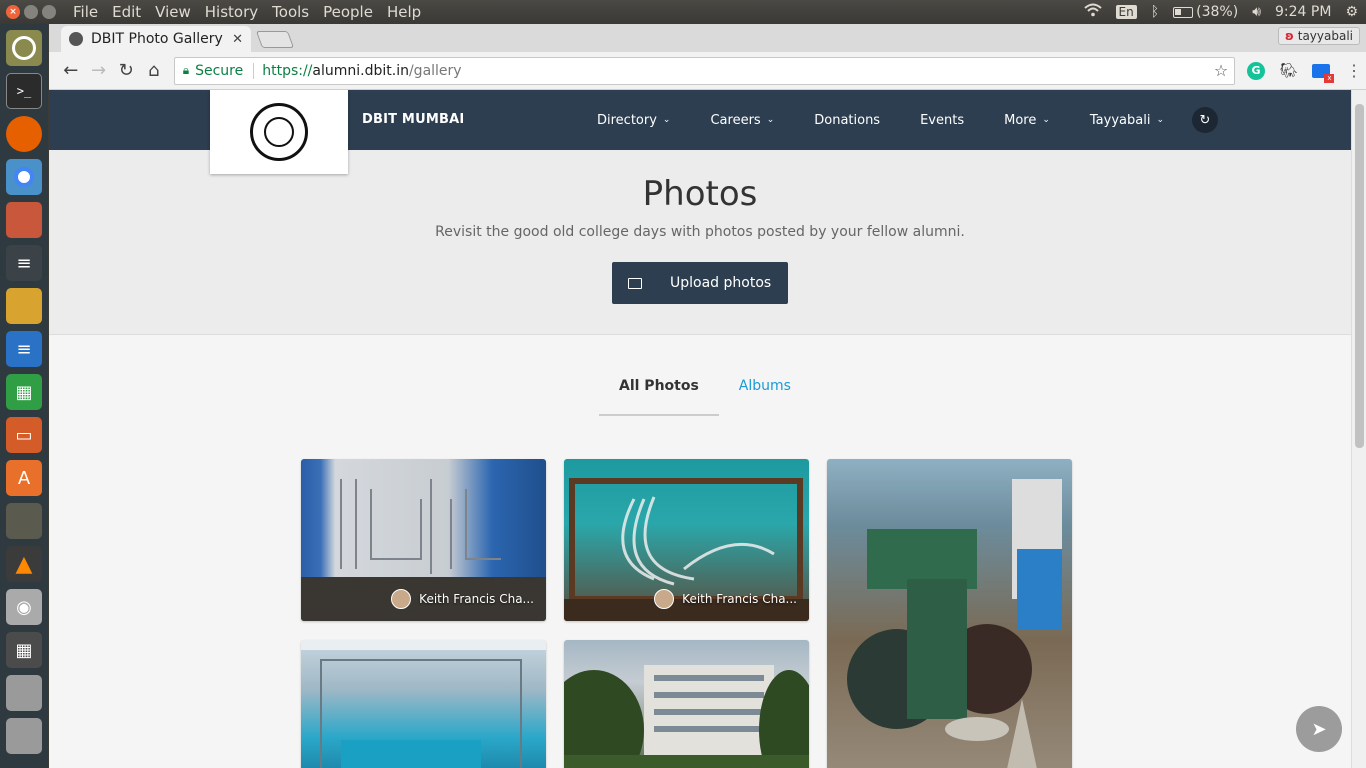  What do you see at coordinates (13, 12) in the screenshot?
I see `window-close-button: ×` at bounding box center [13, 12].